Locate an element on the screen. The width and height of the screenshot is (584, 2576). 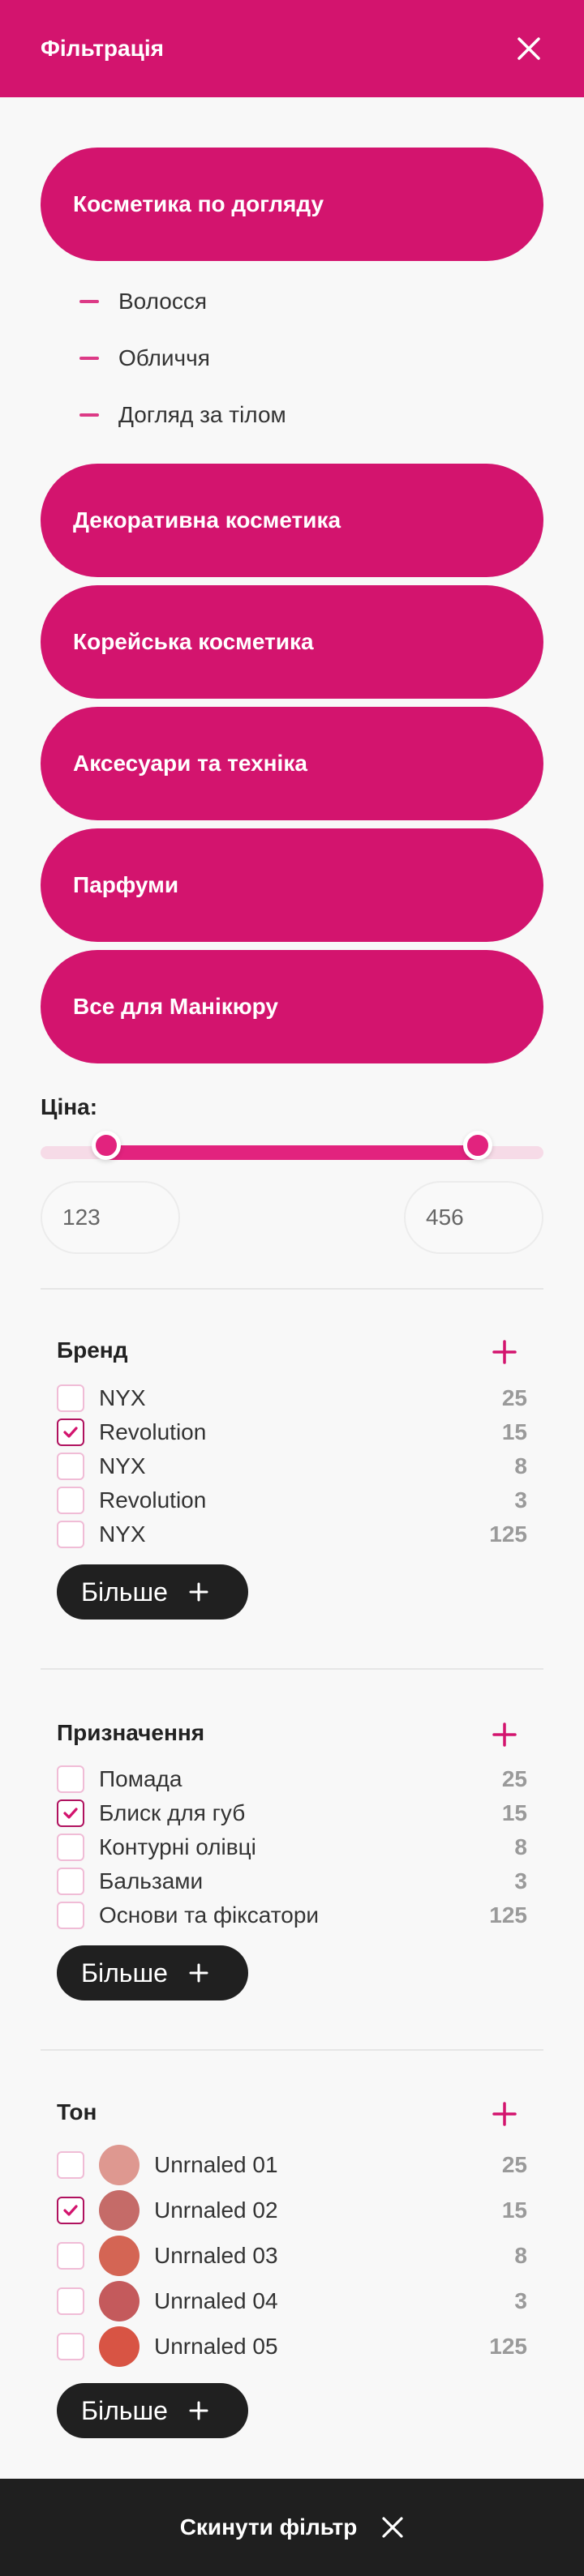
price-max-input is located at coordinates (473, 1217).